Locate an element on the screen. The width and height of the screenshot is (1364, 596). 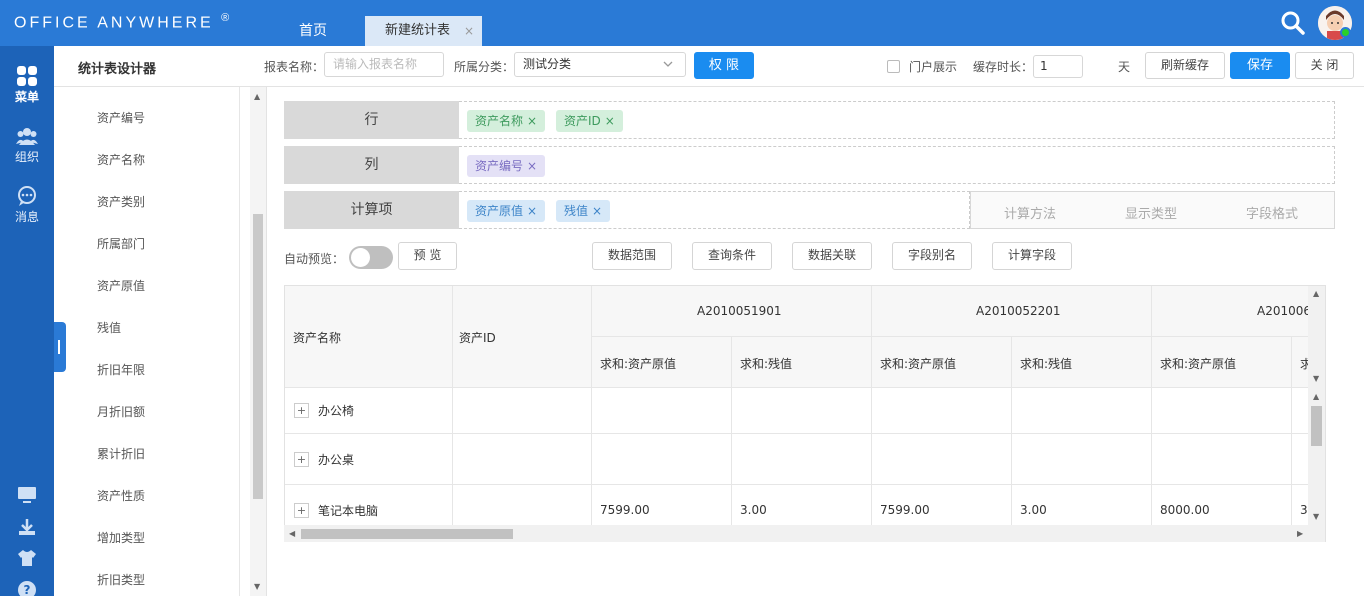
column-group-header: A2010061 is located at coordinates (1235, 311).